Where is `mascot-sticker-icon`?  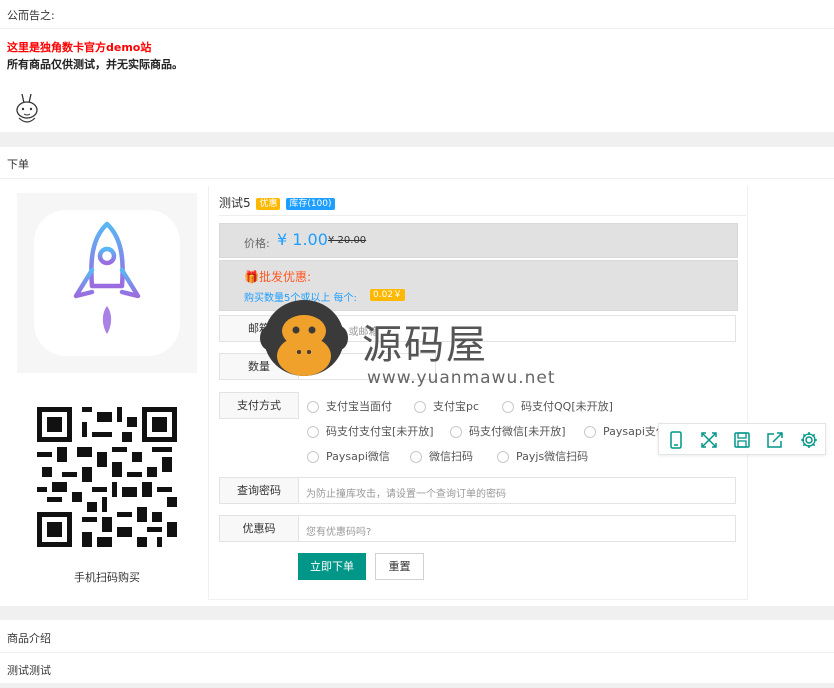 mascot-sticker-icon is located at coordinates (27, 109).